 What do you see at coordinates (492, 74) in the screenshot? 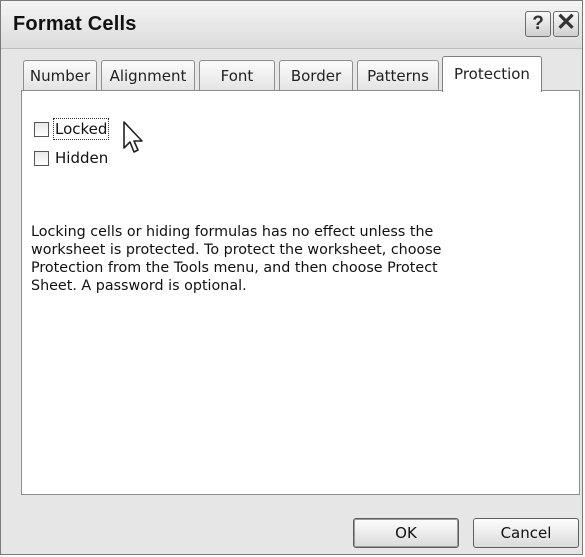
I see `tab-protection: Protection` at bounding box center [492, 74].